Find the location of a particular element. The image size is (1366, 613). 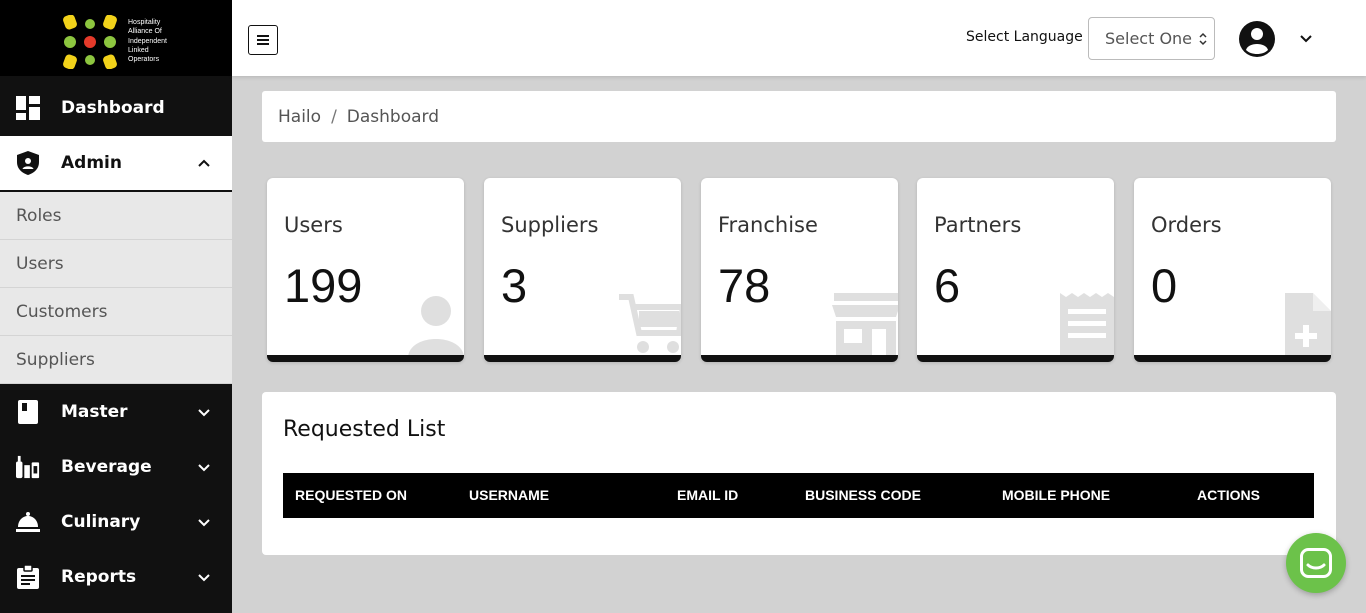

column-header-mobile-phone: MOBILE PHONE is located at coordinates (1056, 495).